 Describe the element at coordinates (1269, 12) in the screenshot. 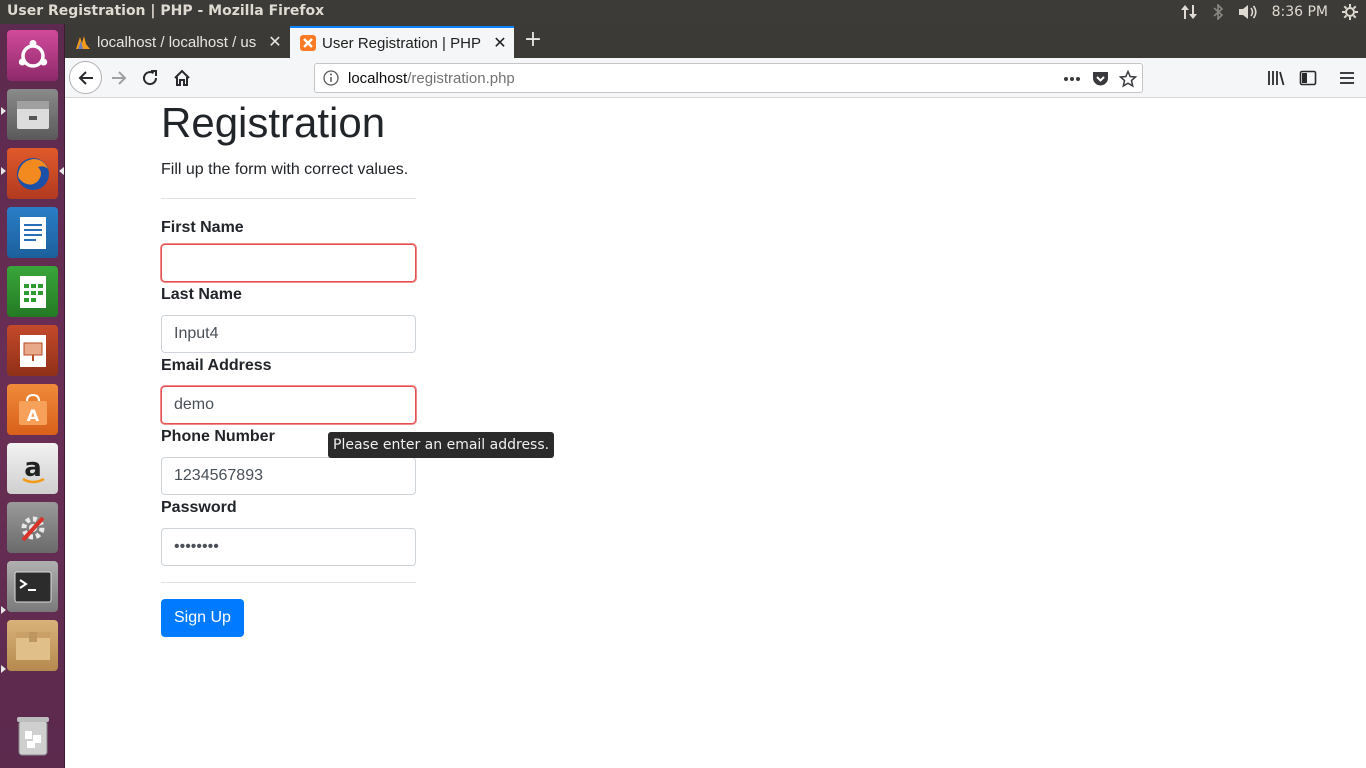

I see `system-tray: 8:36 PM` at that location.